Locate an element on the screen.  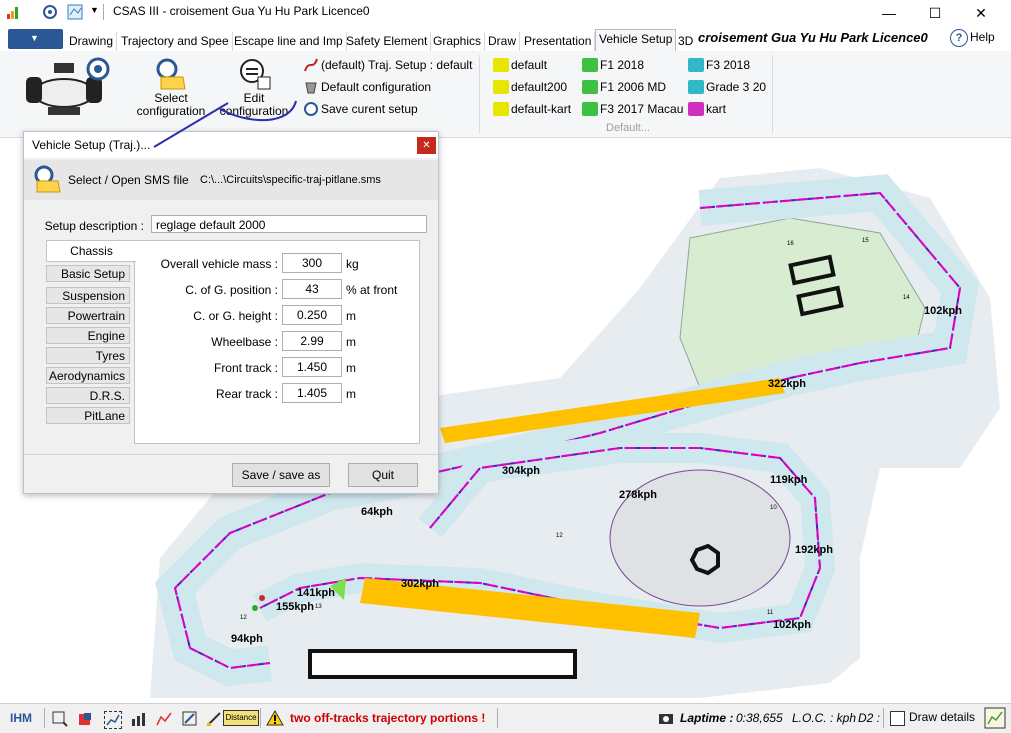
speed-label: 119kph is located at coordinates (789, 480).